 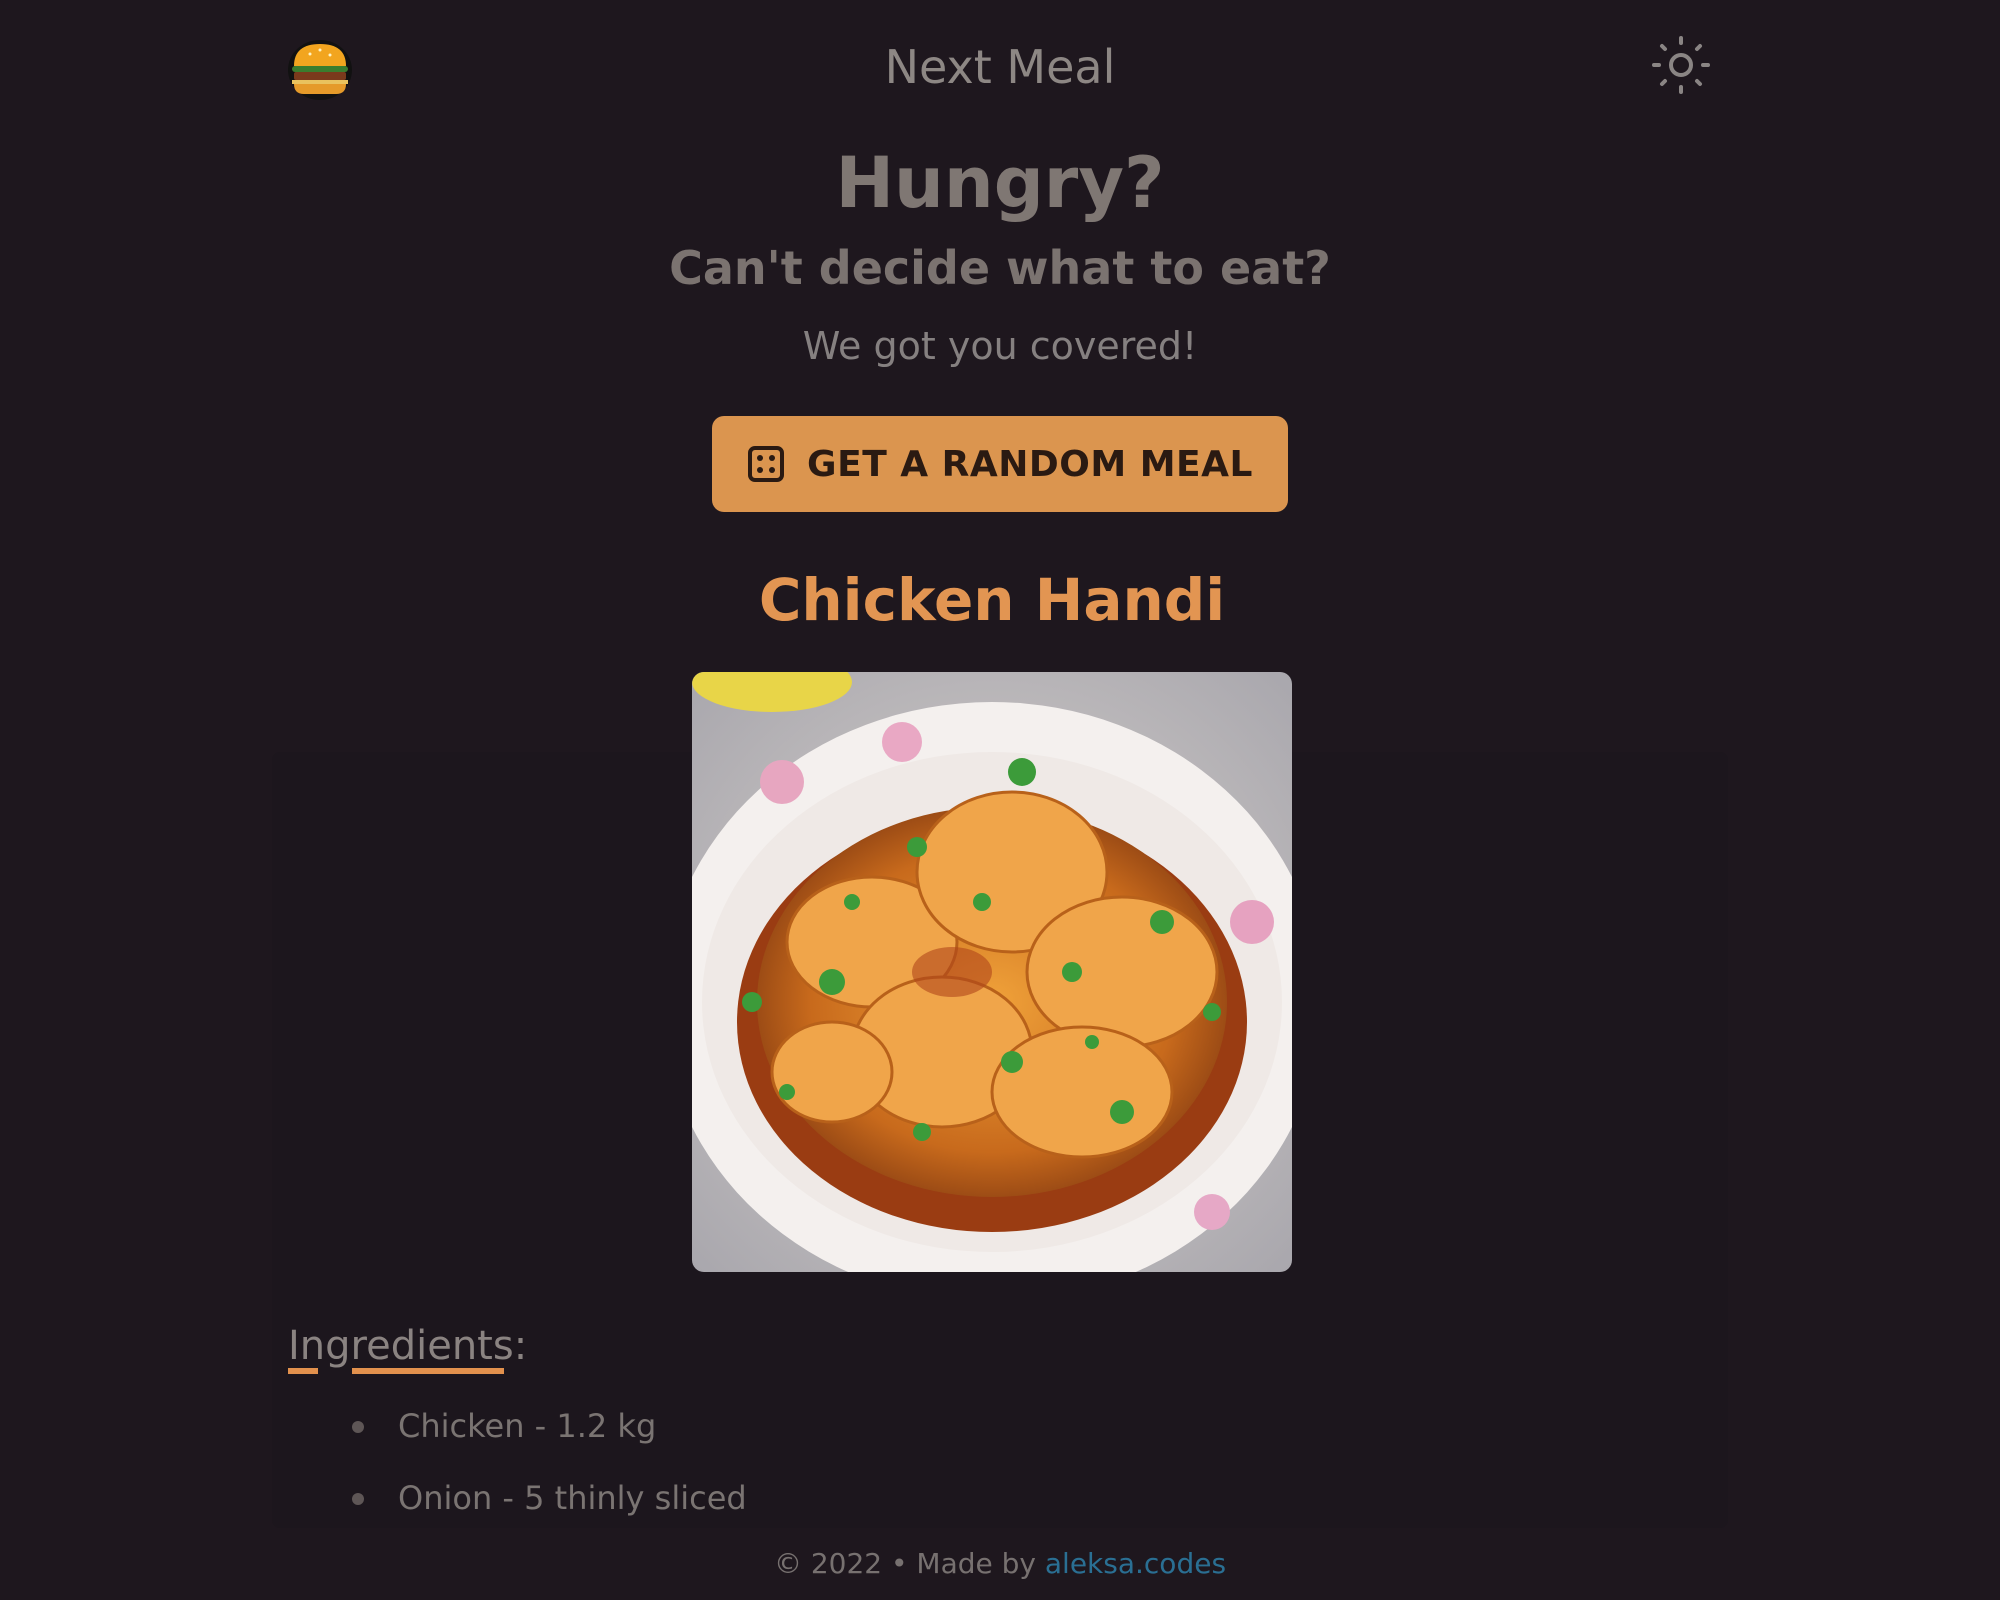 I want to click on hero-tagline: We got you covered!, so click(x=1000, y=346).